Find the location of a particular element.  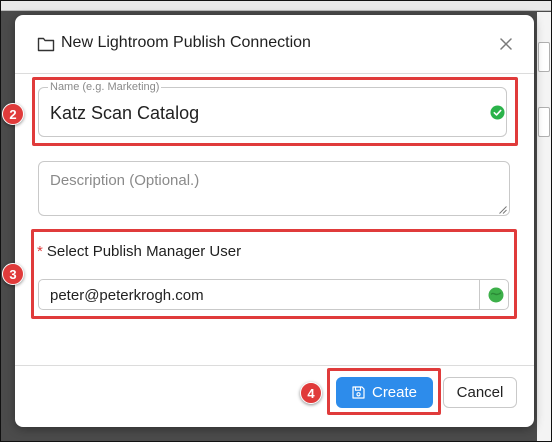

step-badge-3: 3 is located at coordinates (13, 274).